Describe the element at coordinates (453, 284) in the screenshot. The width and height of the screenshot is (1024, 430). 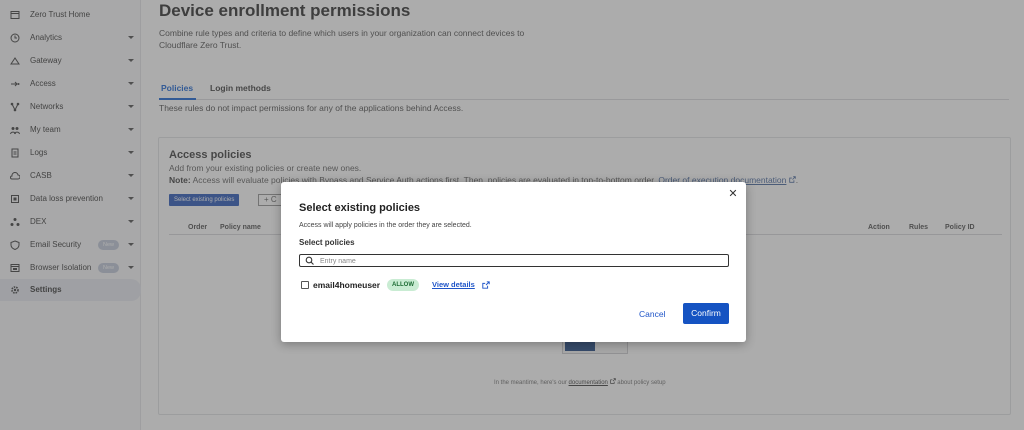
I see `view-details-link: View details` at that location.